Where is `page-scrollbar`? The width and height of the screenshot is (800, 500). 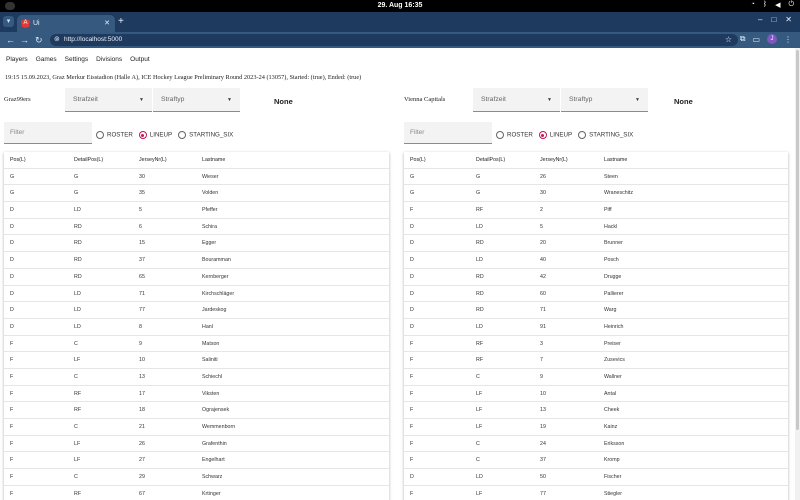
page-scrollbar is located at coordinates (797, 274).